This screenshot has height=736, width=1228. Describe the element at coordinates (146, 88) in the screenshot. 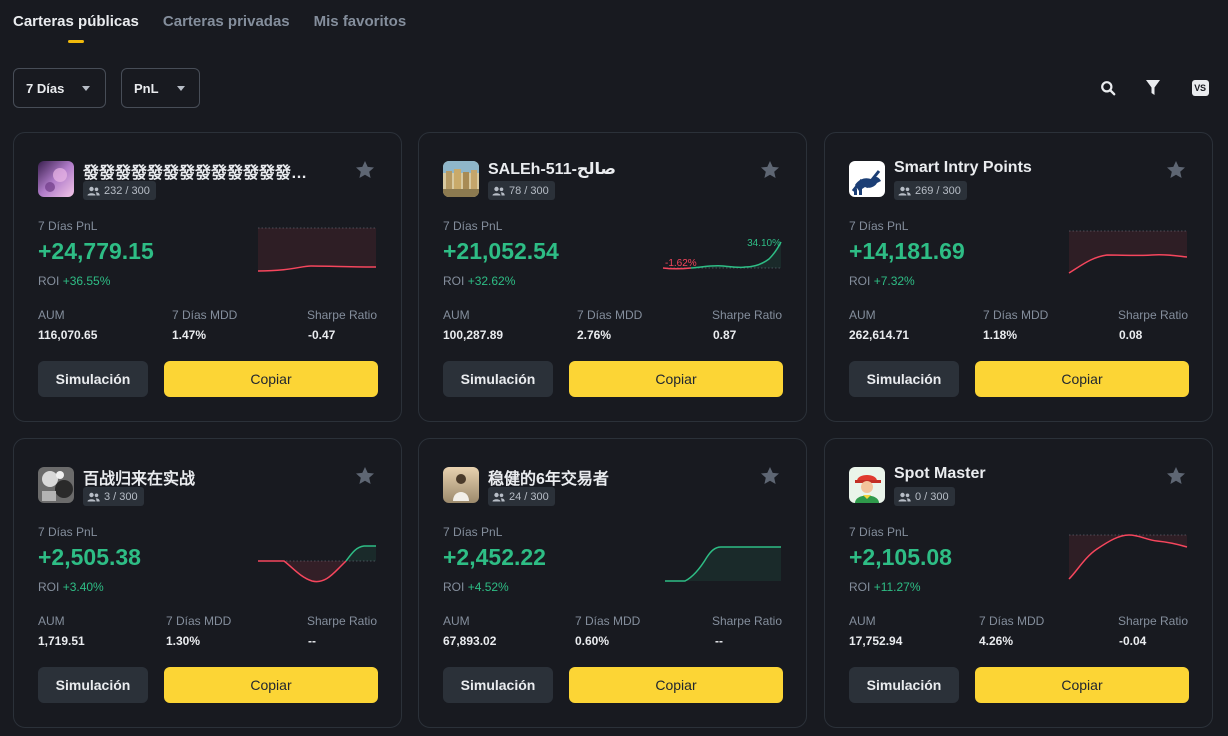

I see `metric-value: PnL` at that location.